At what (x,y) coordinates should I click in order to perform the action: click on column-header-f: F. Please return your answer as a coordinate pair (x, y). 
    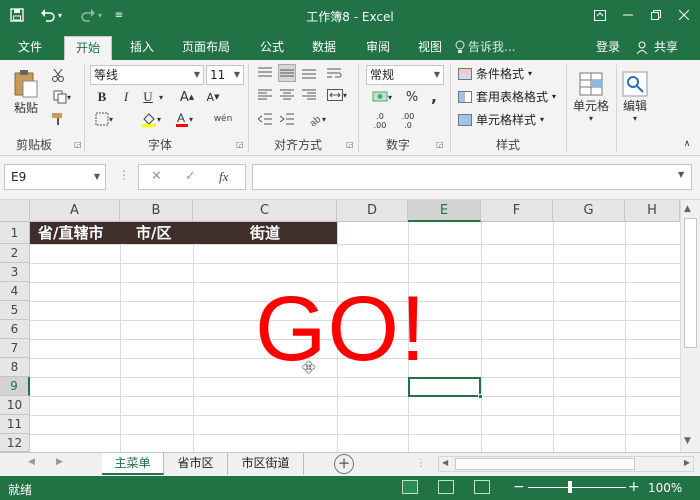
    Looking at the image, I should click on (517, 211).